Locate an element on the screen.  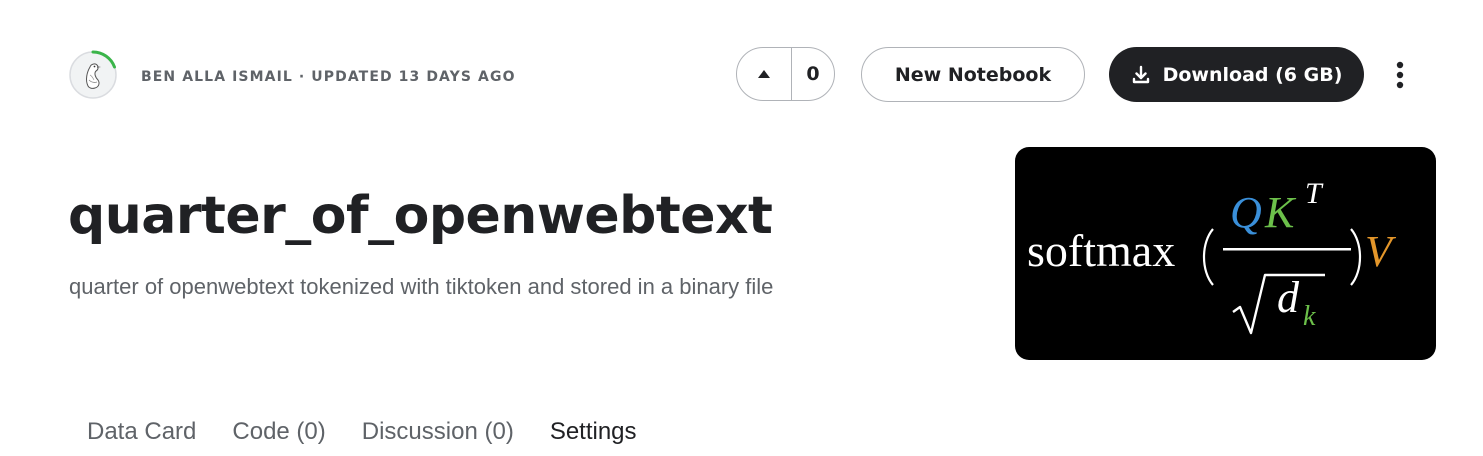
tab-settings: Settings is located at coordinates (593, 433).